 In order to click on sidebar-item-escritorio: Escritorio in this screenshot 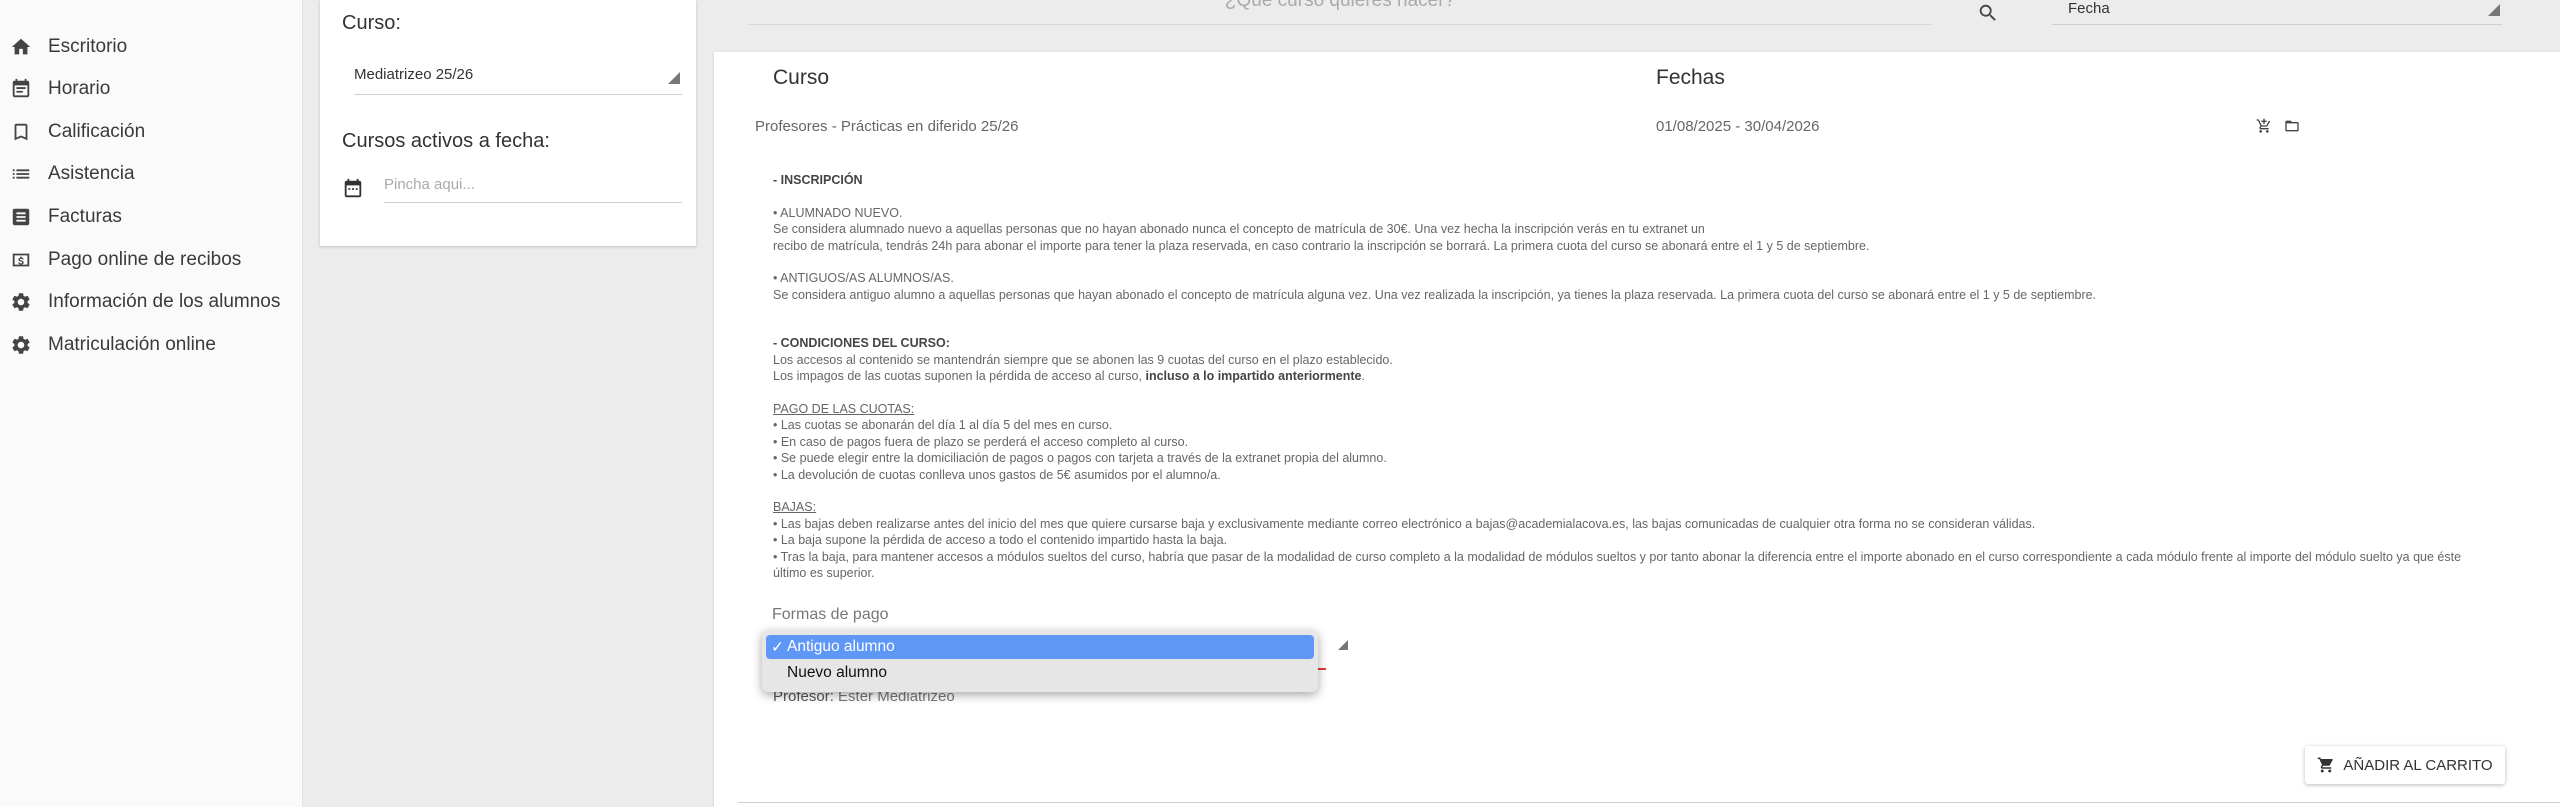, I will do `click(68, 47)`.